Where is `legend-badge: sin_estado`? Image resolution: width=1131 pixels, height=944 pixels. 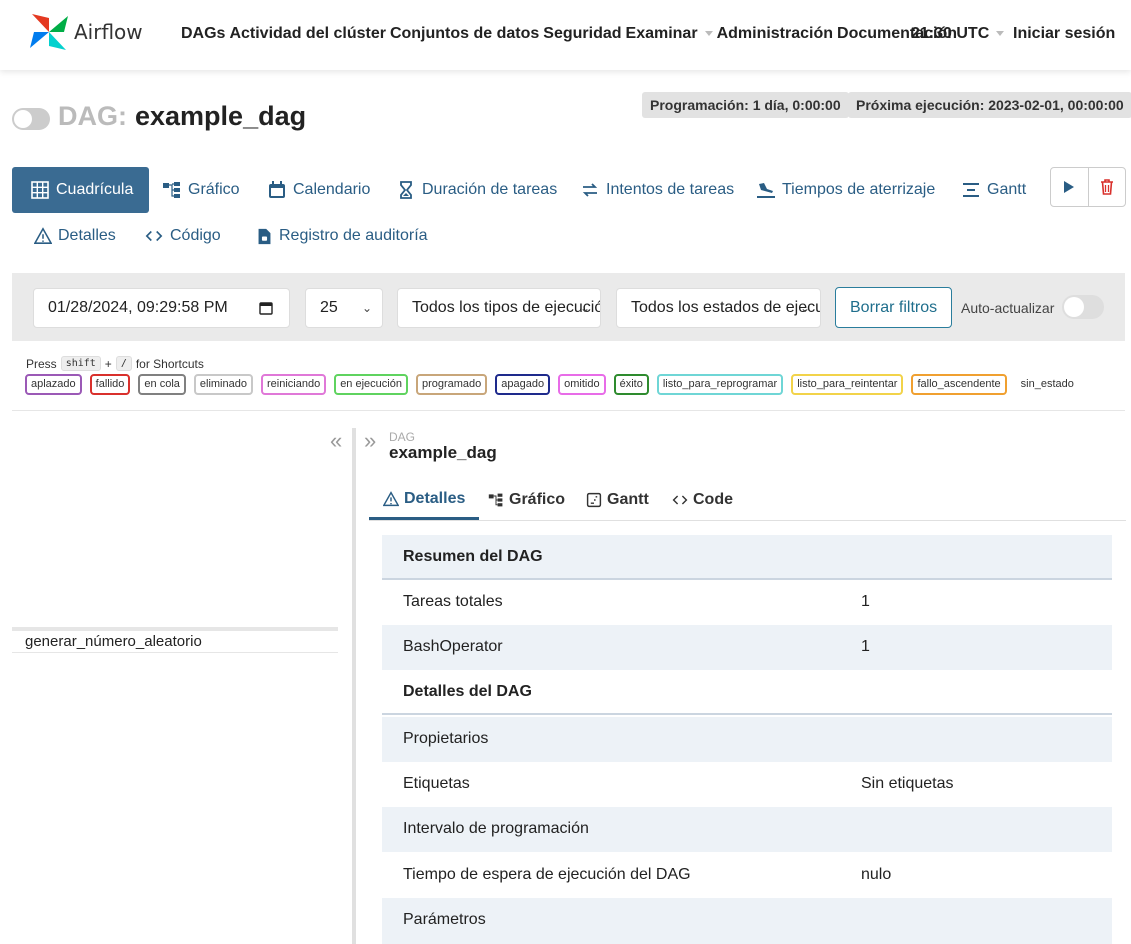
legend-badge: sin_estado is located at coordinates (1047, 384).